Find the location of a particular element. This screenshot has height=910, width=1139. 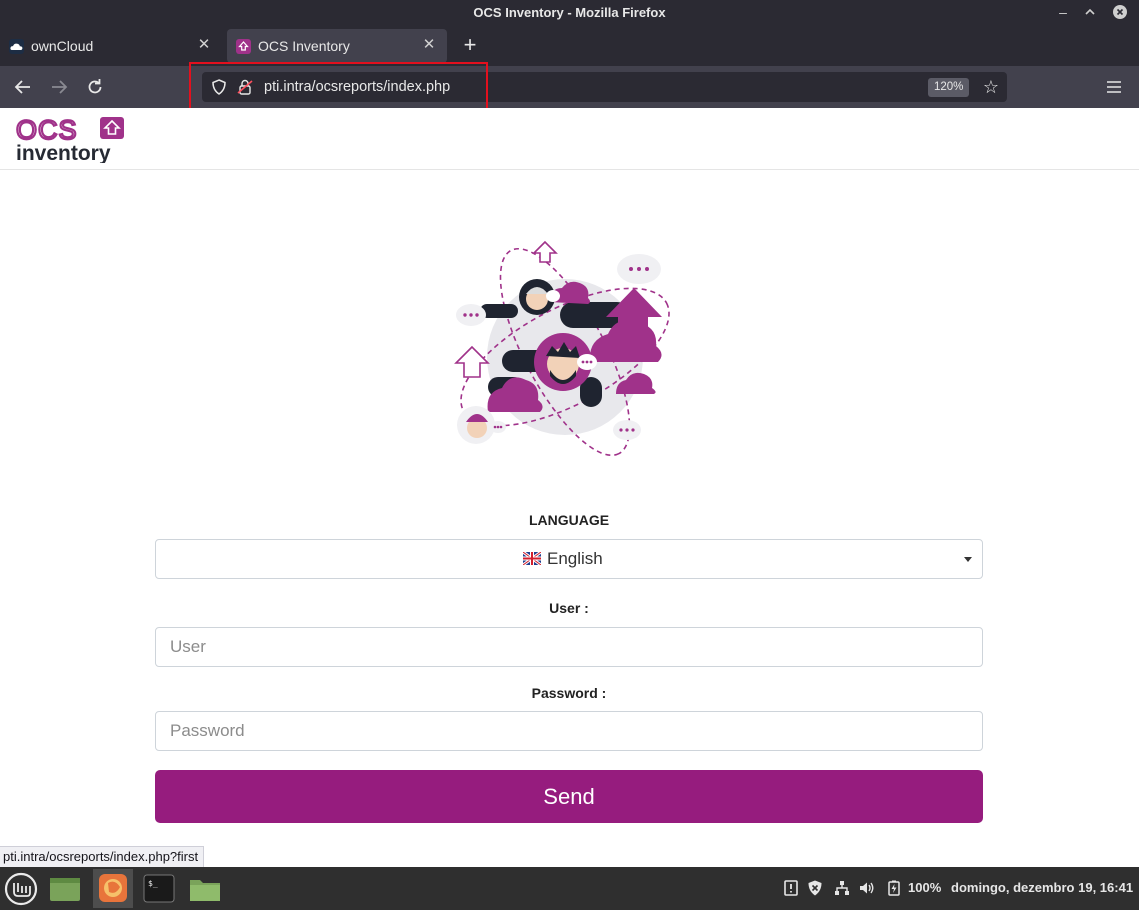

send-button: Send is located at coordinates (569, 796).